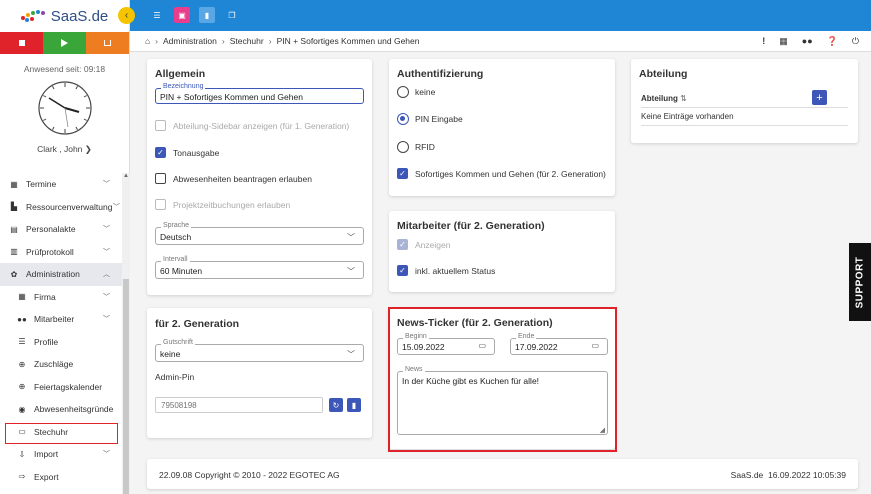 This screenshot has height=494, width=871. What do you see at coordinates (440, 74) in the screenshot?
I see `card-title: Authentifizierung` at bounding box center [440, 74].